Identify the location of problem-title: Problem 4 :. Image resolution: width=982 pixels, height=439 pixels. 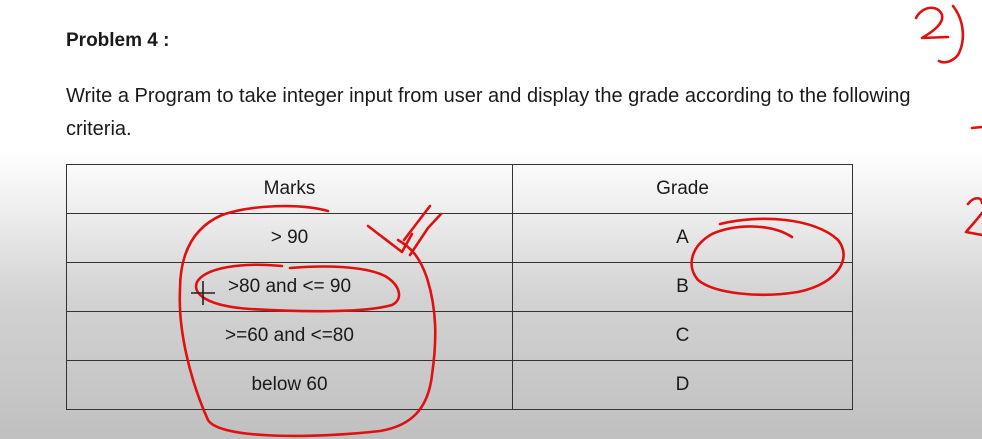
(118, 40).